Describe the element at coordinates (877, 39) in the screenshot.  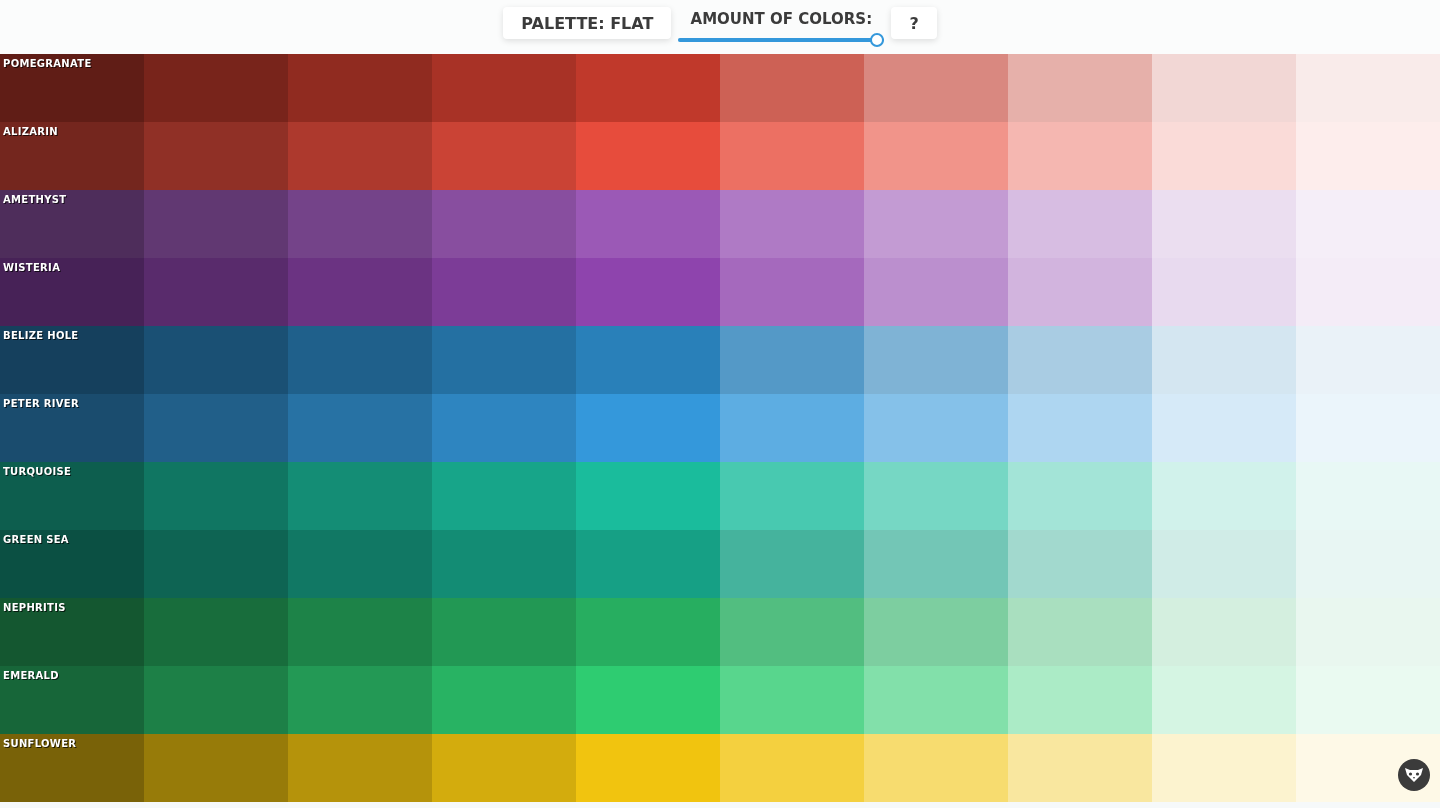
I see `slider-thumb` at that location.